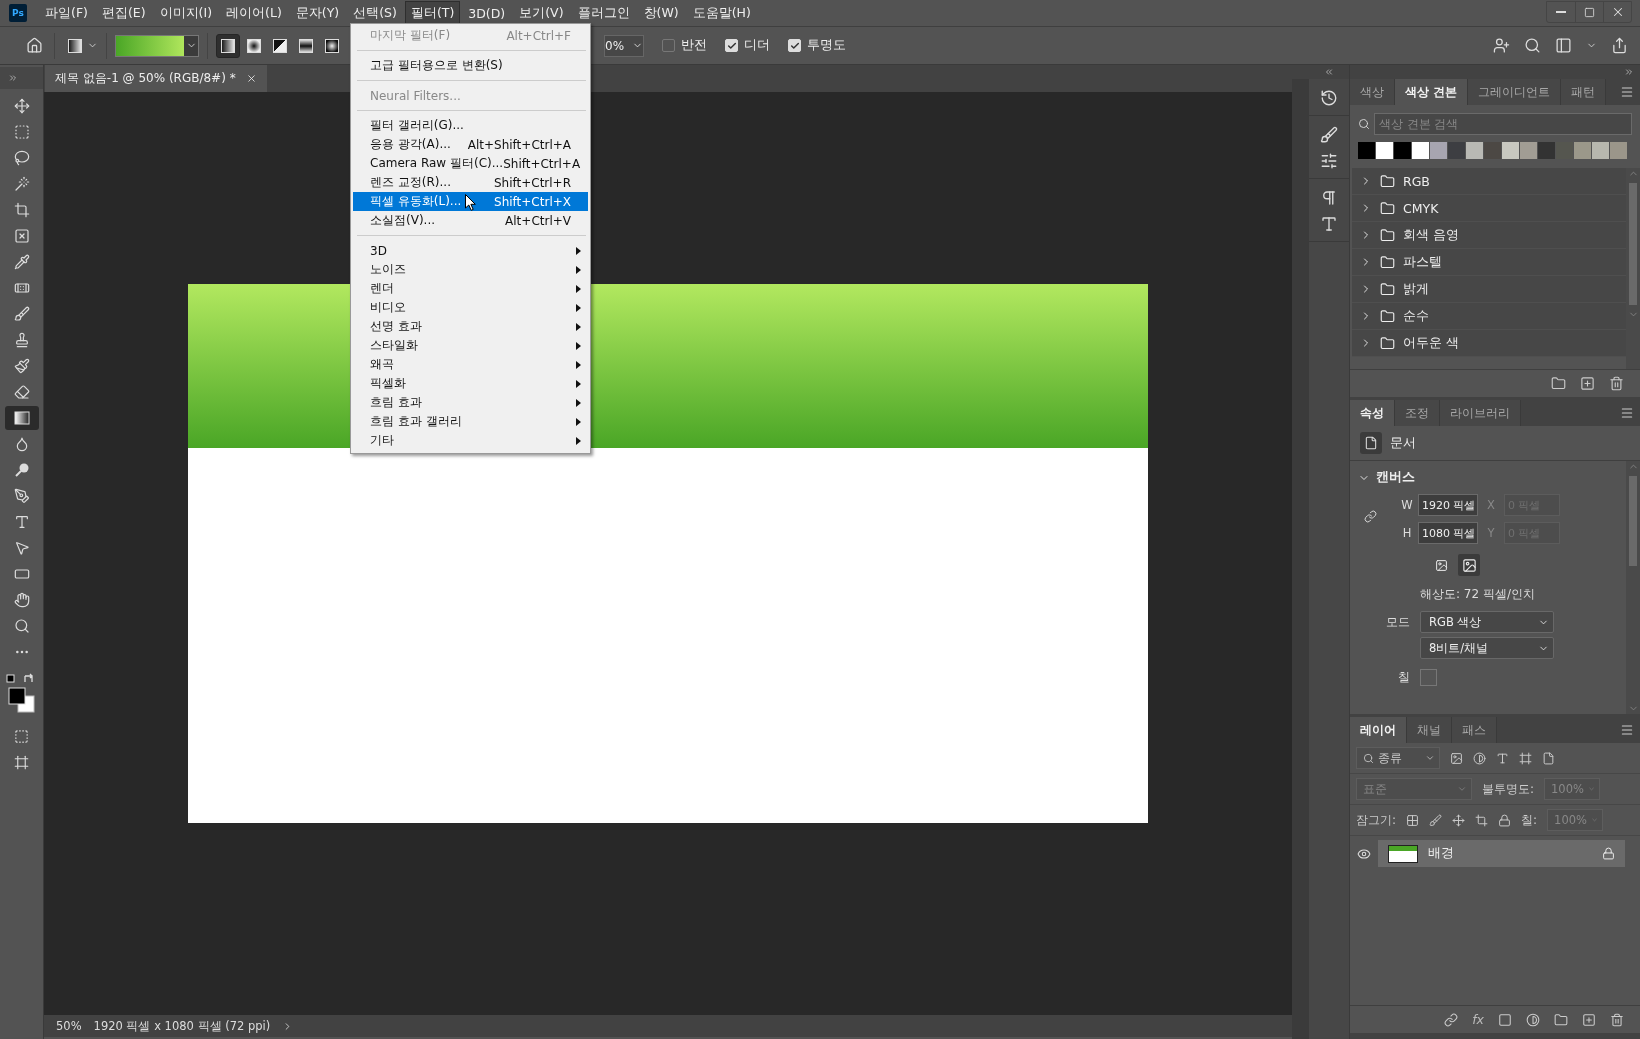 Image resolution: width=1640 pixels, height=1039 pixels. What do you see at coordinates (1619, 45) in the screenshot?
I see `share-icon` at bounding box center [1619, 45].